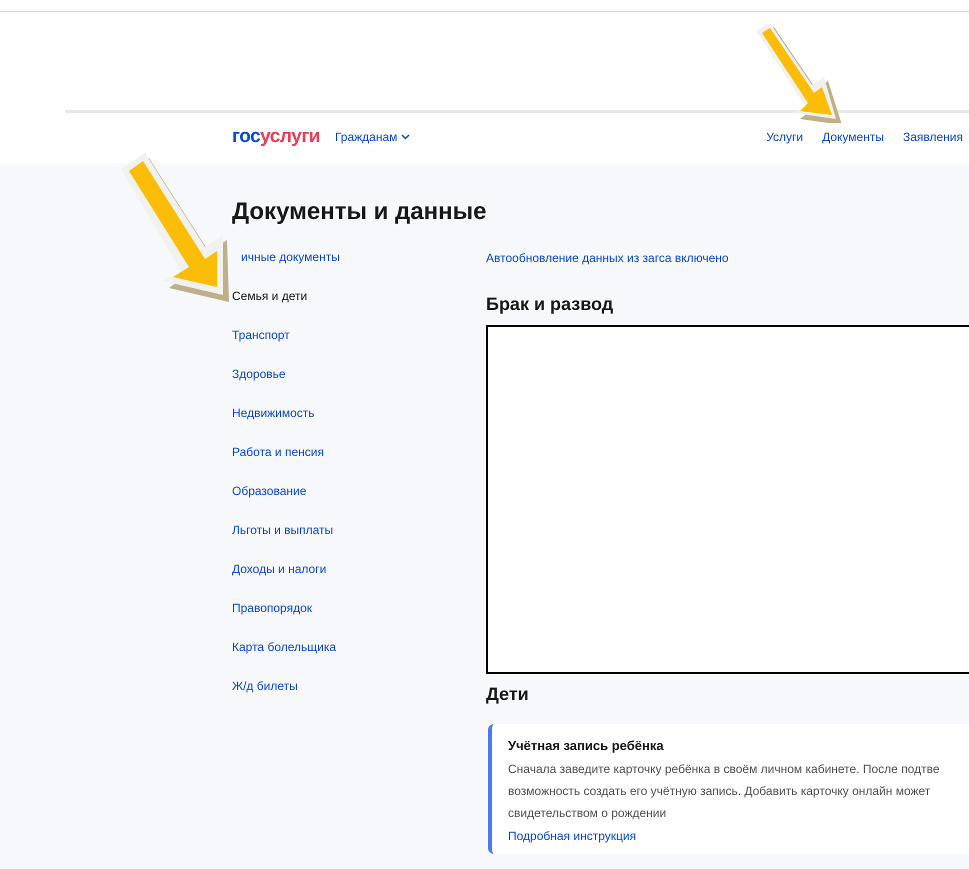 The height and width of the screenshot is (869, 969). I want to click on audience-menu: Гражданам, so click(372, 137).